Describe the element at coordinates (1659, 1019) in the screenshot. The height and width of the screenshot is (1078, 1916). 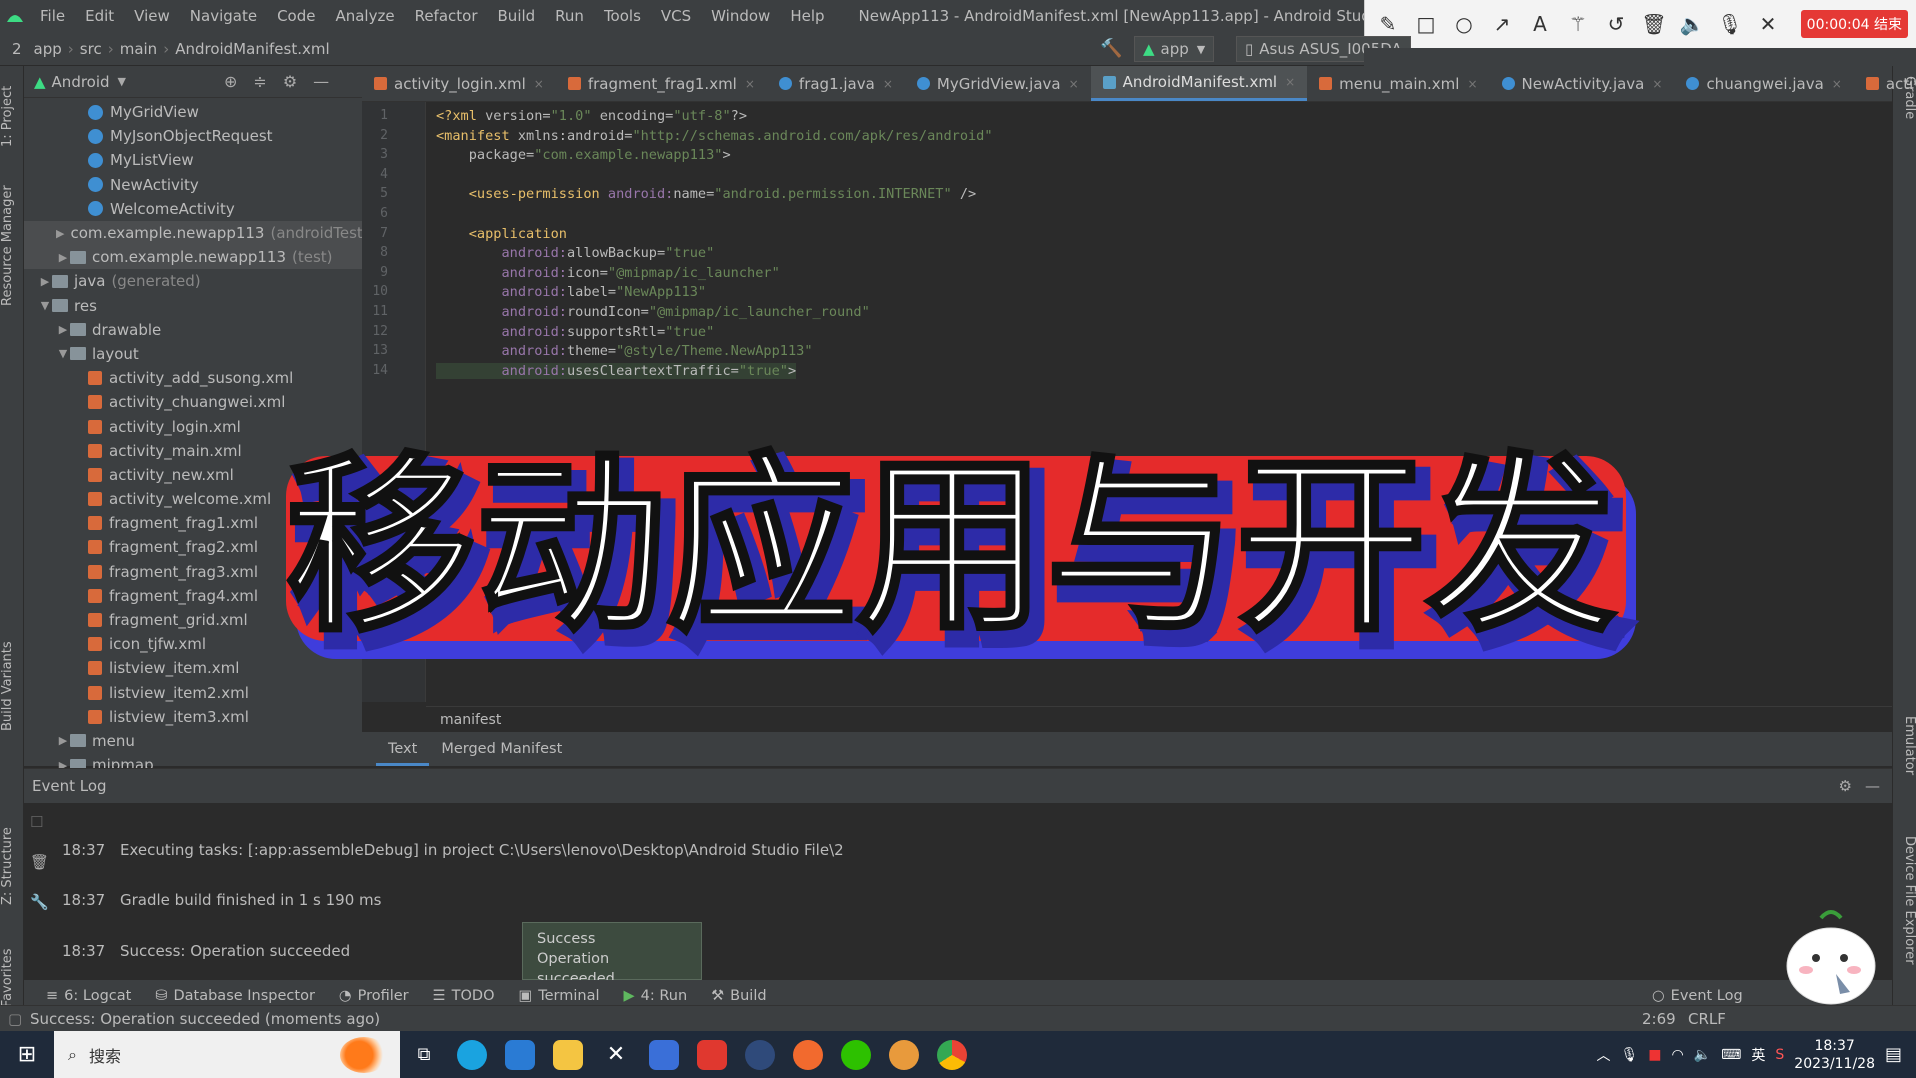
I see `caret-position: 2:69` at that location.